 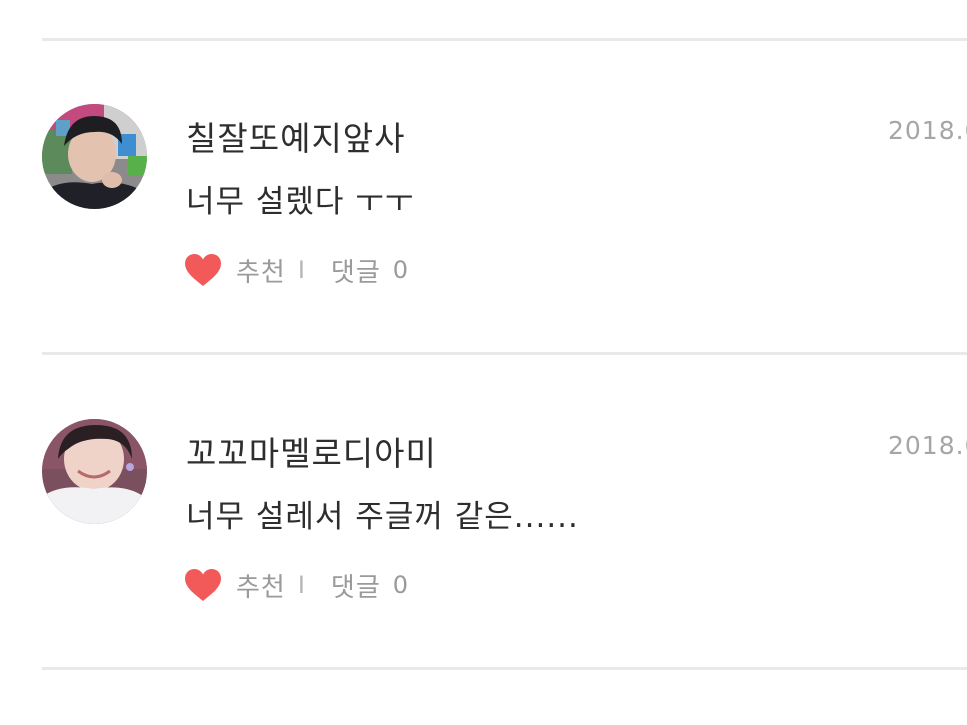 What do you see at coordinates (300, 202) in the screenshot?
I see `comment-text: 너무 설렜다 ㅜㅜ` at bounding box center [300, 202].